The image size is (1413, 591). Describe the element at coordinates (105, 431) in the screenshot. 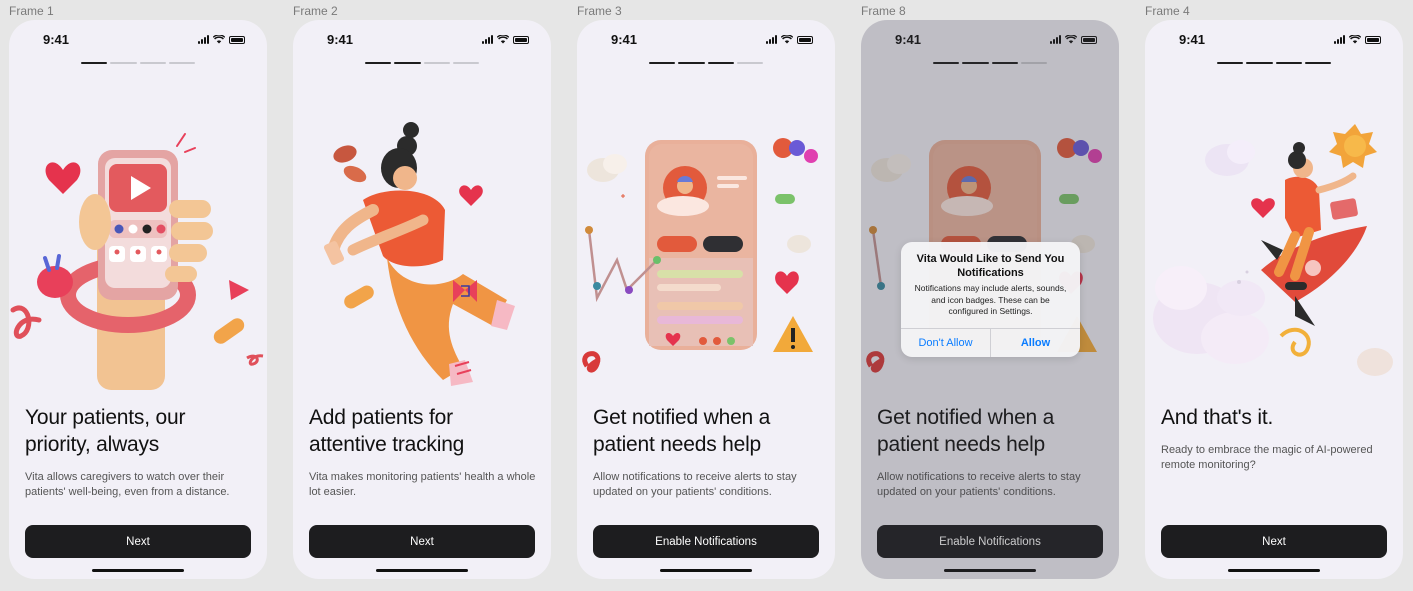

I see `onboarding-title: Your patients, our priority, always` at that location.